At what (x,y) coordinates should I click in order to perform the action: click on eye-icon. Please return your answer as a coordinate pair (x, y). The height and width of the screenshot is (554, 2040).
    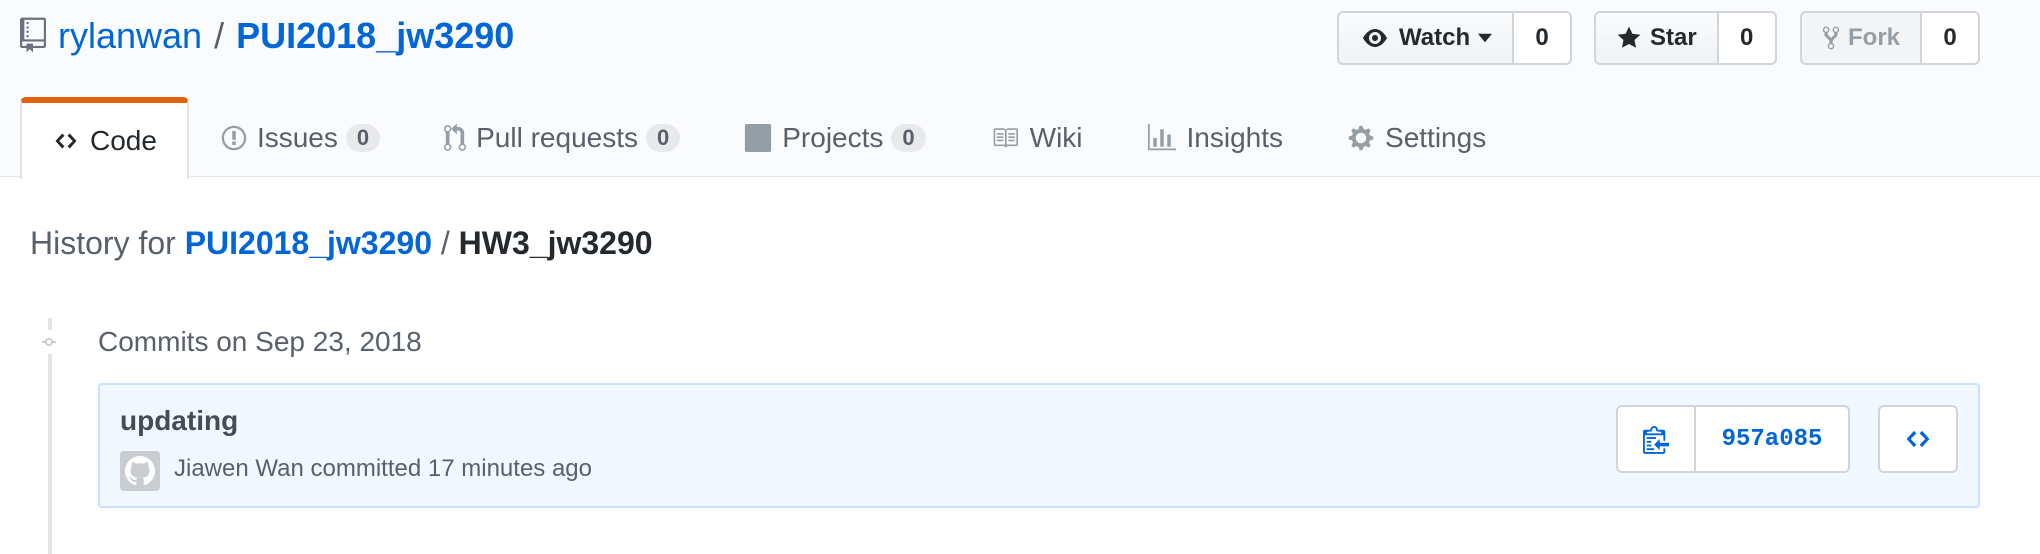
    Looking at the image, I should click on (1375, 38).